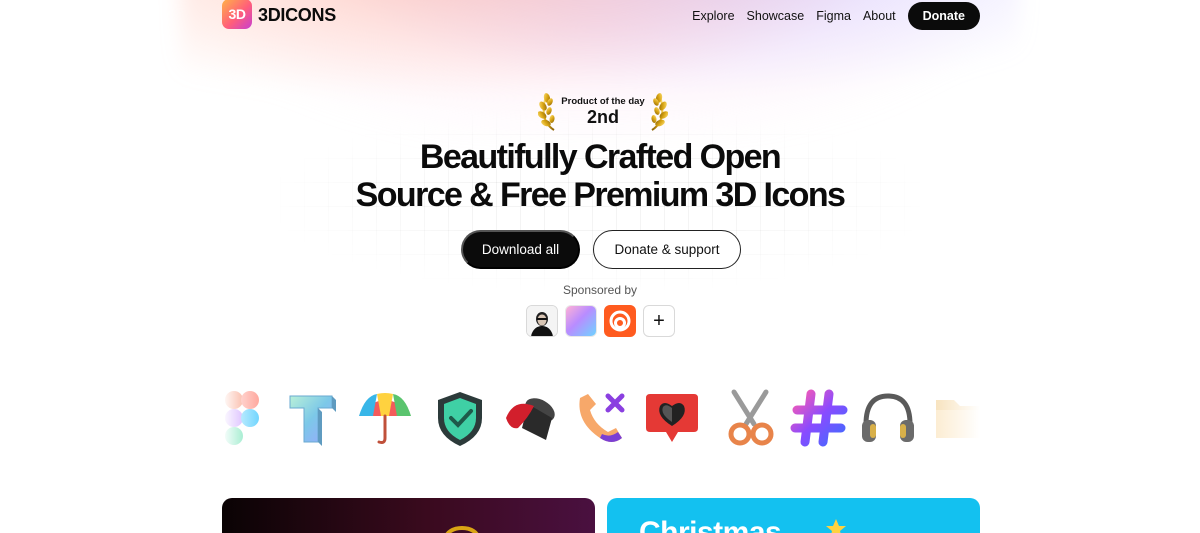 The height and width of the screenshot is (533, 1200). What do you see at coordinates (950, 417) in the screenshot?
I see `strip-fade-right` at bounding box center [950, 417].